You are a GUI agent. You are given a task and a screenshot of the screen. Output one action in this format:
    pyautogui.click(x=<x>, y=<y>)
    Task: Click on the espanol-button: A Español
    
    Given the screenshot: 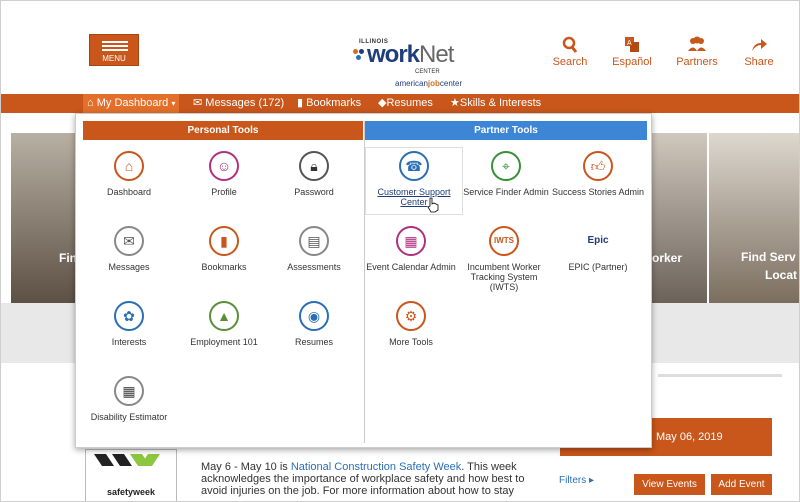 What is the action you would take?
    pyautogui.click(x=632, y=51)
    